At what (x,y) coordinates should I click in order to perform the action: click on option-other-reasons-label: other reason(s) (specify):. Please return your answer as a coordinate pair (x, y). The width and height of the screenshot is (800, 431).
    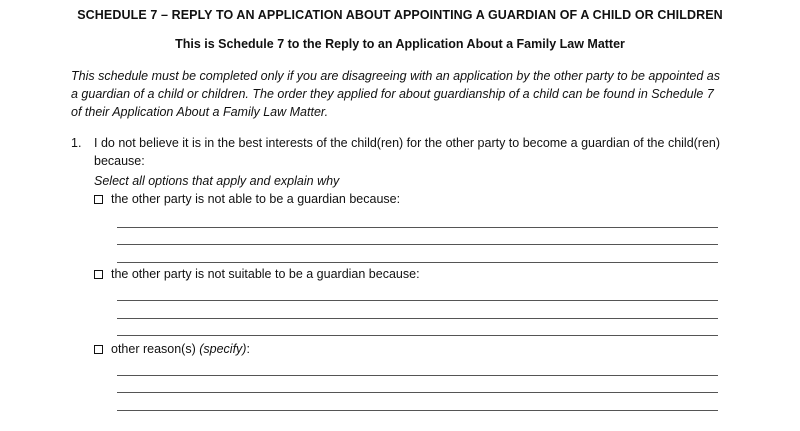
    Looking at the image, I should click on (180, 349).